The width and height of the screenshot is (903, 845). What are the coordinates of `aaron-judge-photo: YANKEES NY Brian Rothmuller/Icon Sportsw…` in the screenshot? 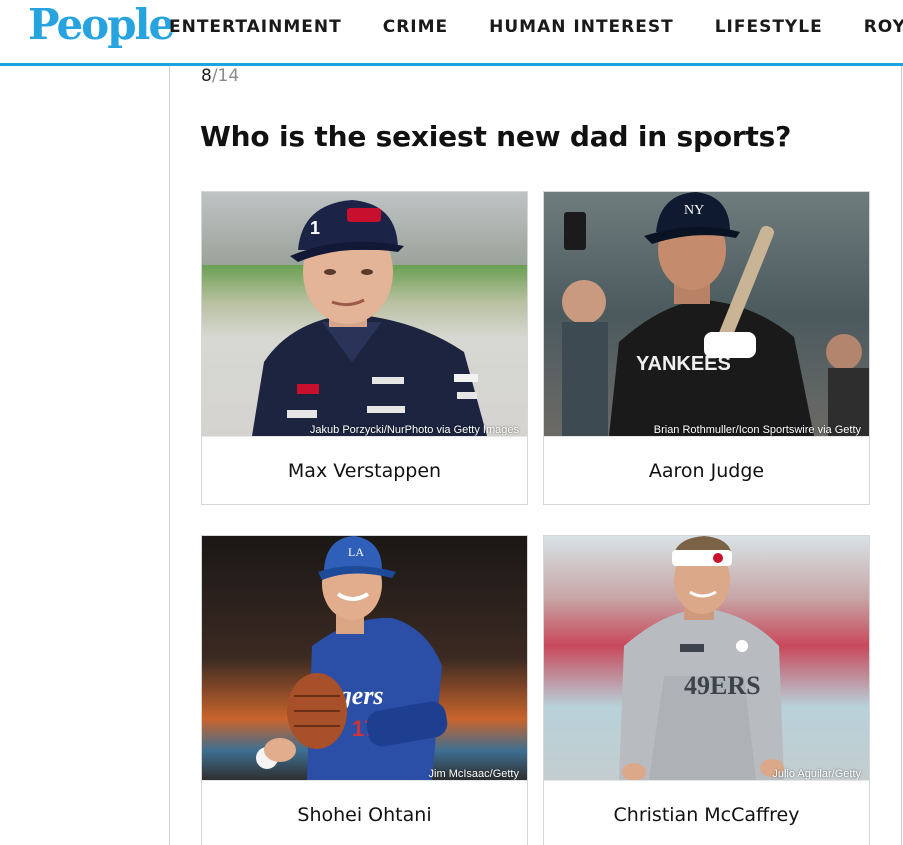 It's located at (706, 314).